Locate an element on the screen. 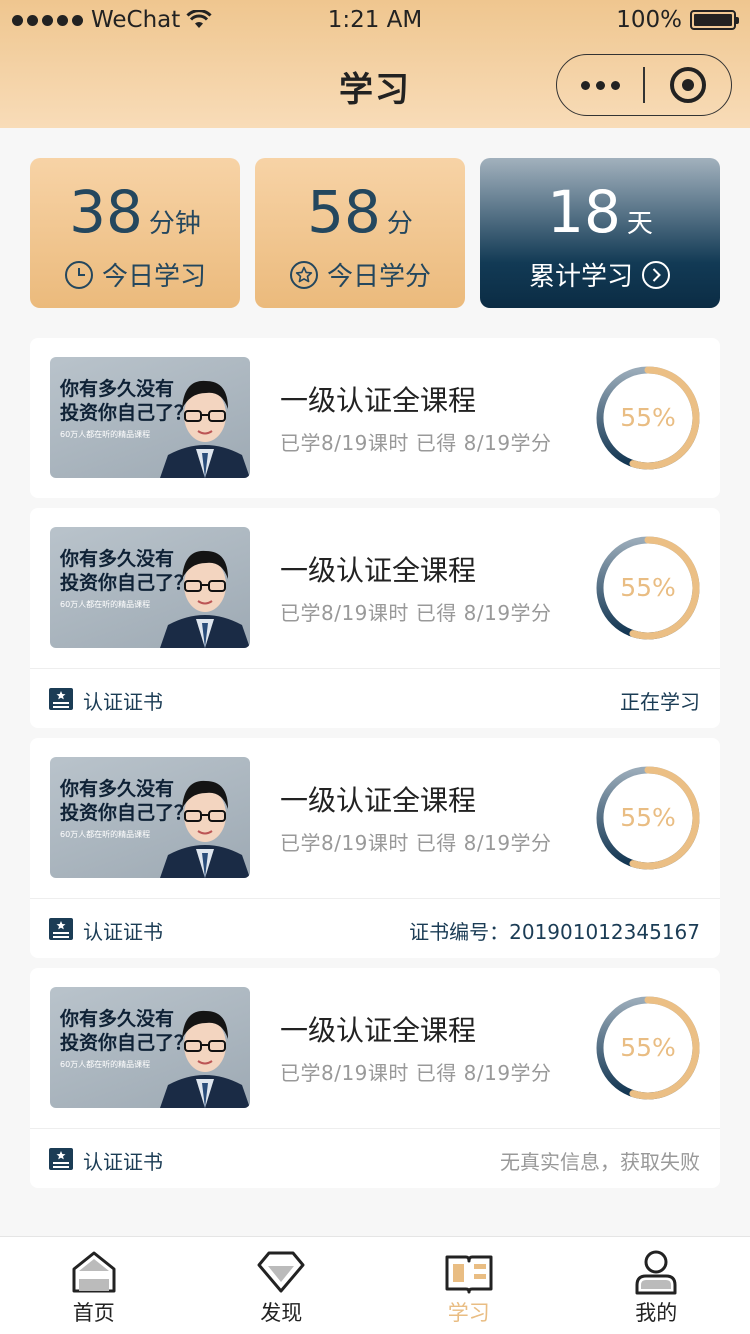 The height and width of the screenshot is (1334, 750). stat-unit: 分 is located at coordinates (399, 224).